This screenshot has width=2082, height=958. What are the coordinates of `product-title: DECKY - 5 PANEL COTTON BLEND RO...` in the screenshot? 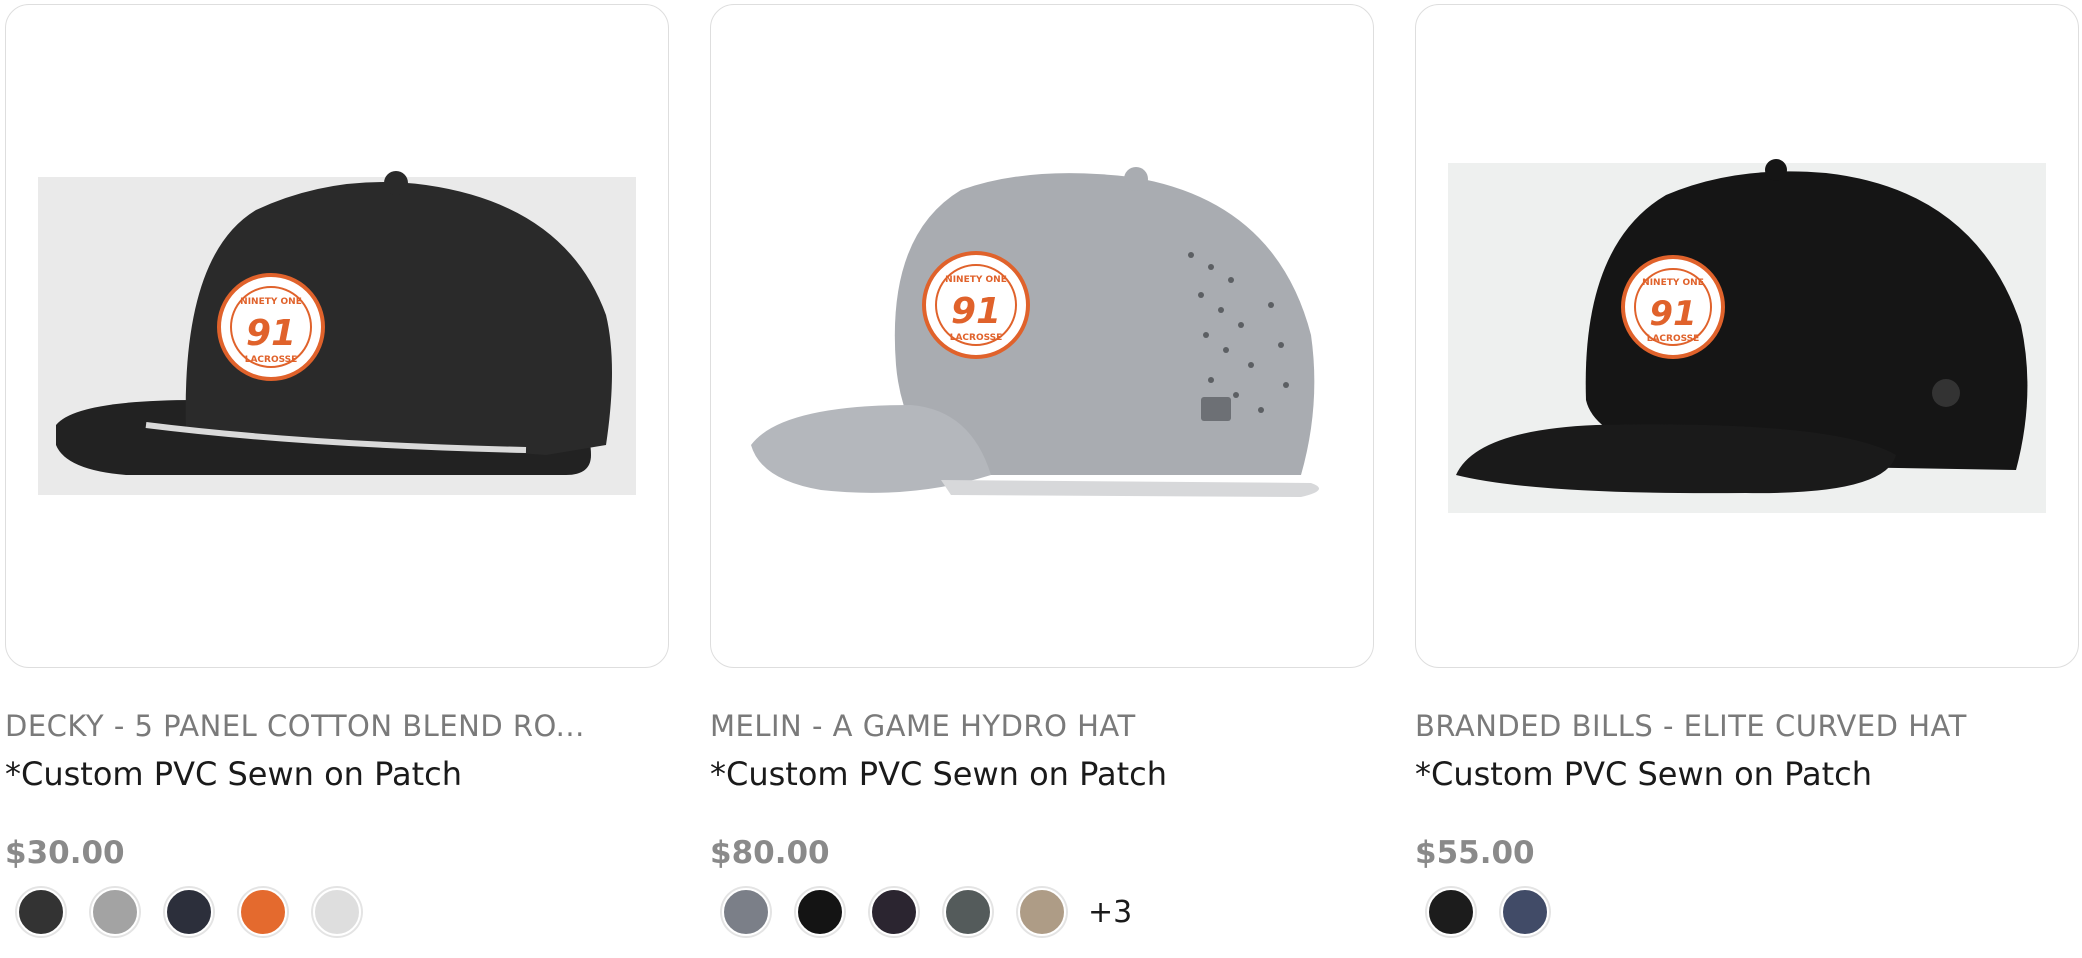 It's located at (337, 726).